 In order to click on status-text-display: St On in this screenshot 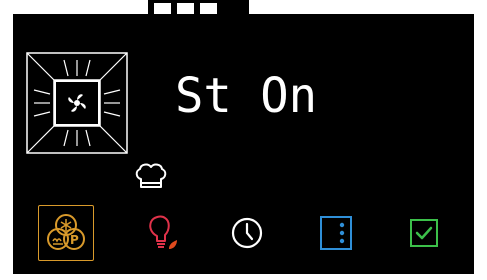, I will do `click(246, 95)`.